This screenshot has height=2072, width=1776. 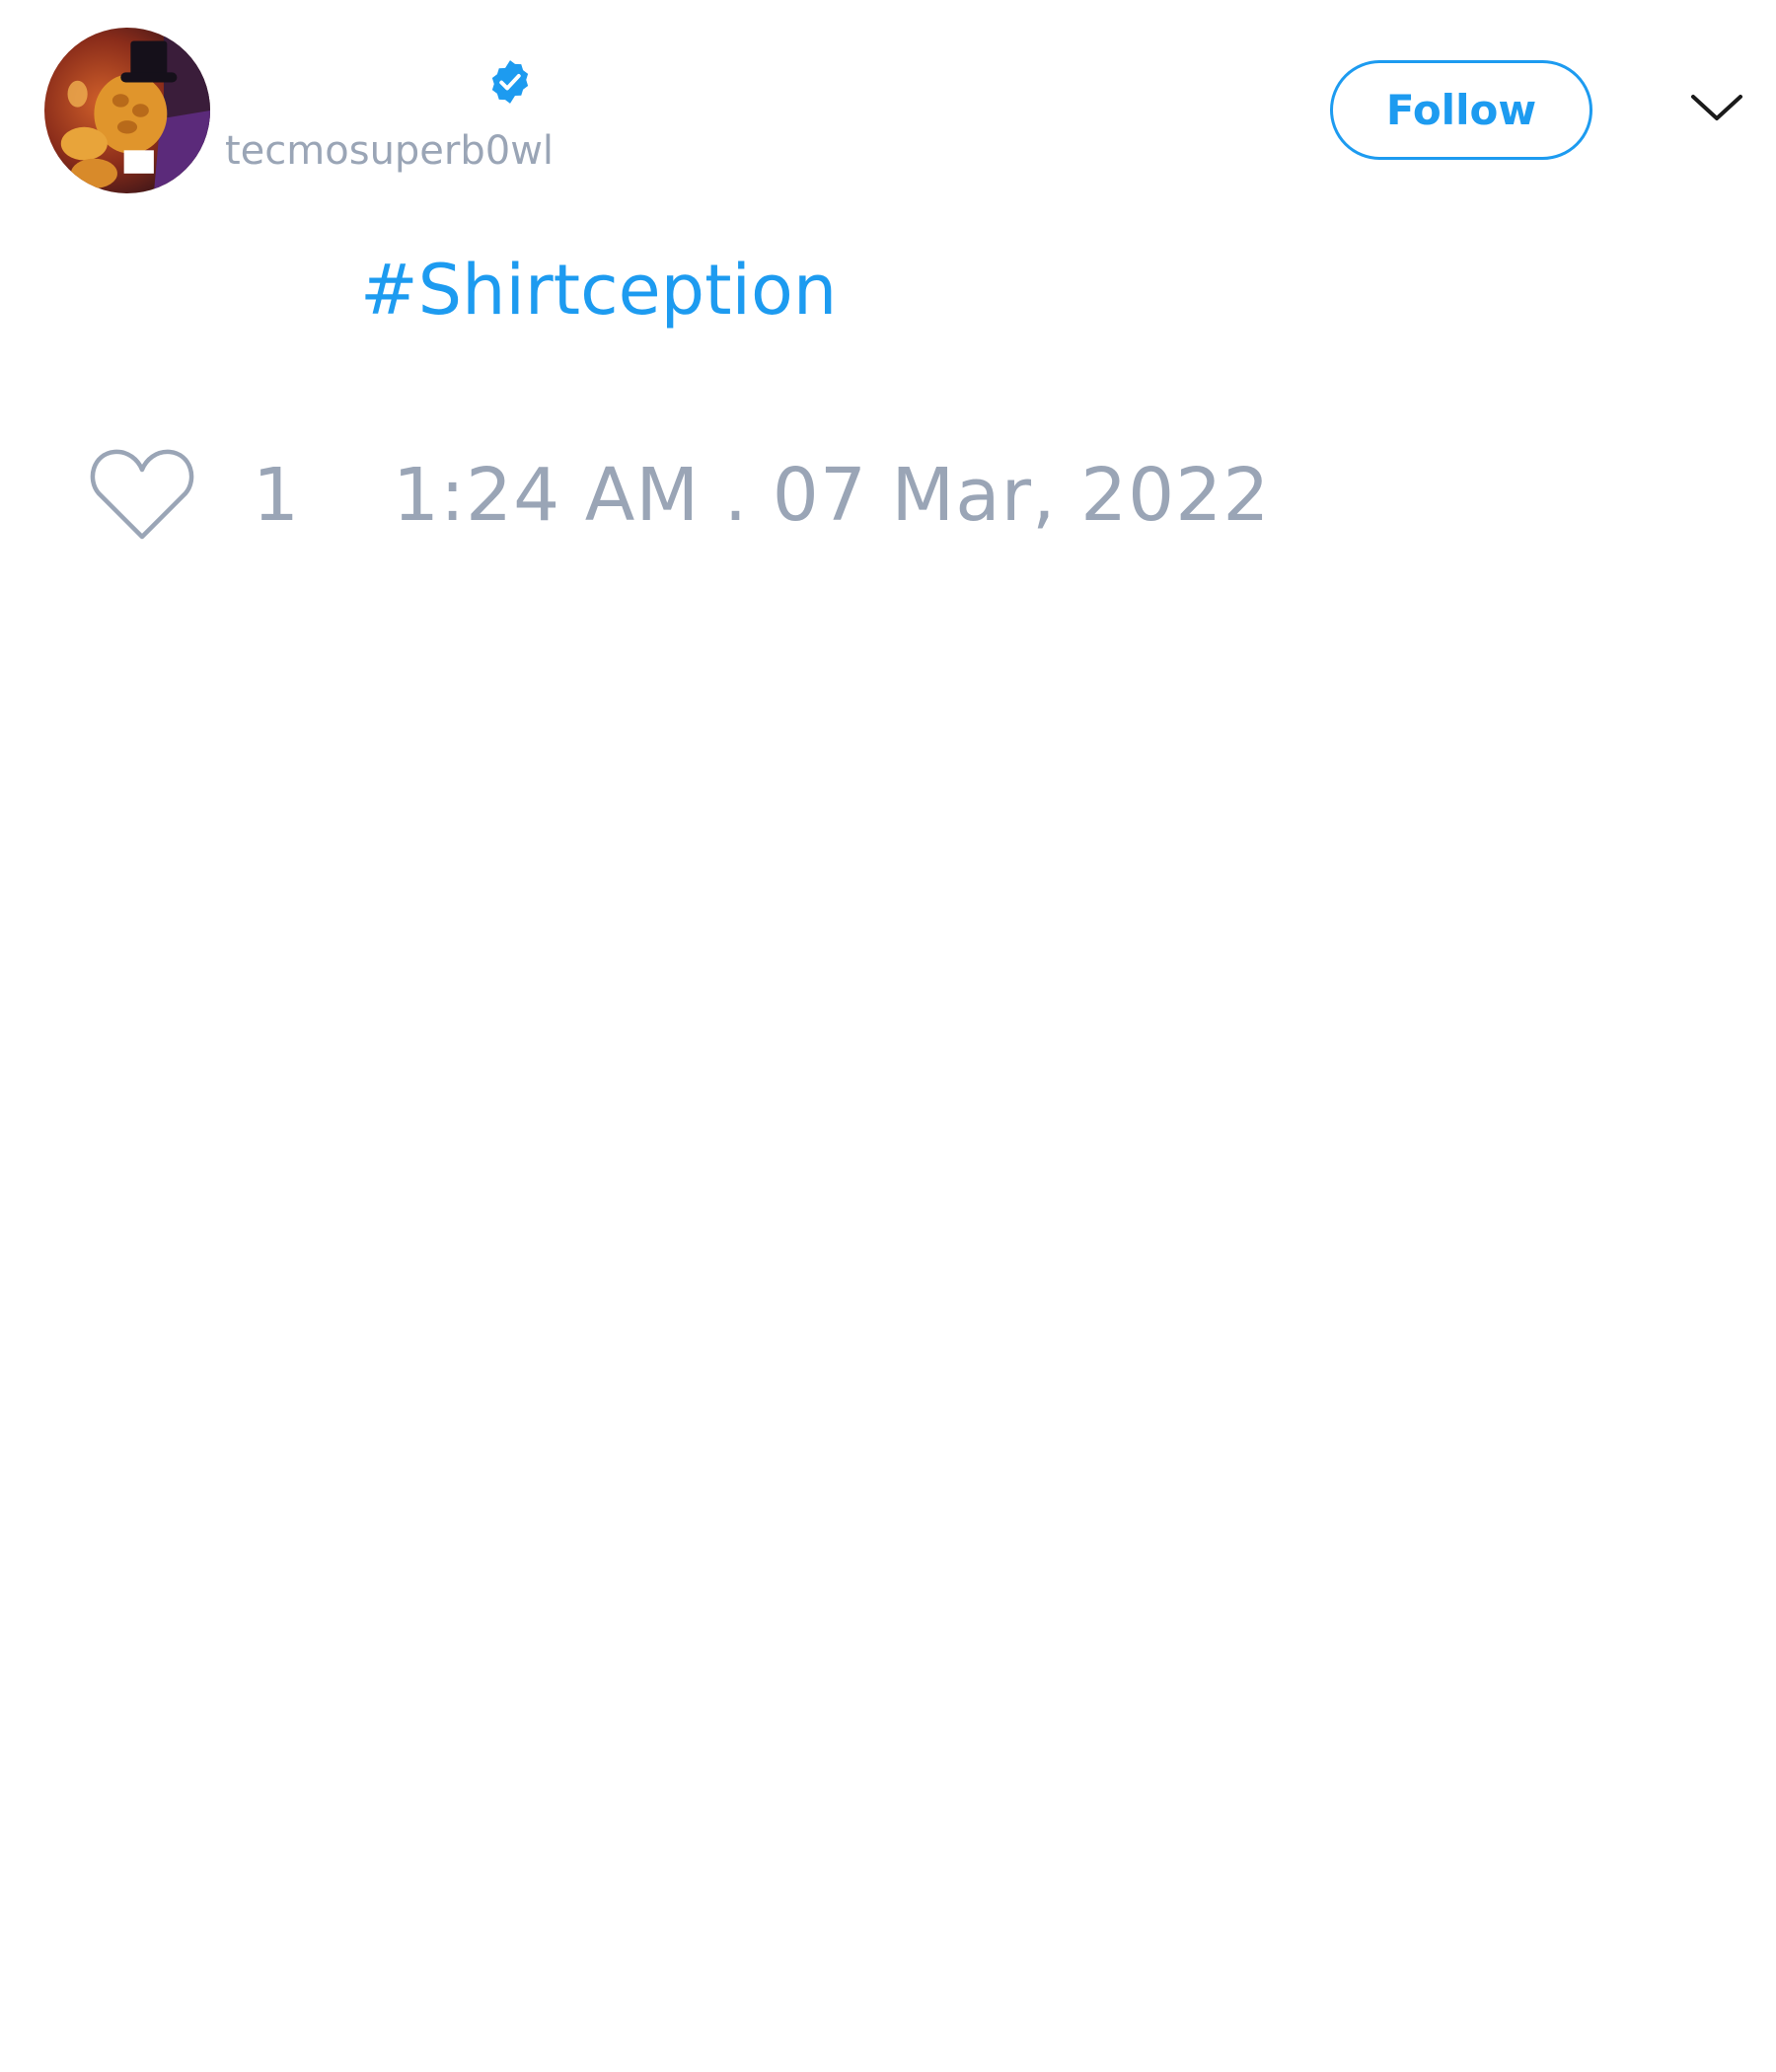 What do you see at coordinates (1717, 108) in the screenshot?
I see `chevron-down-icon` at bounding box center [1717, 108].